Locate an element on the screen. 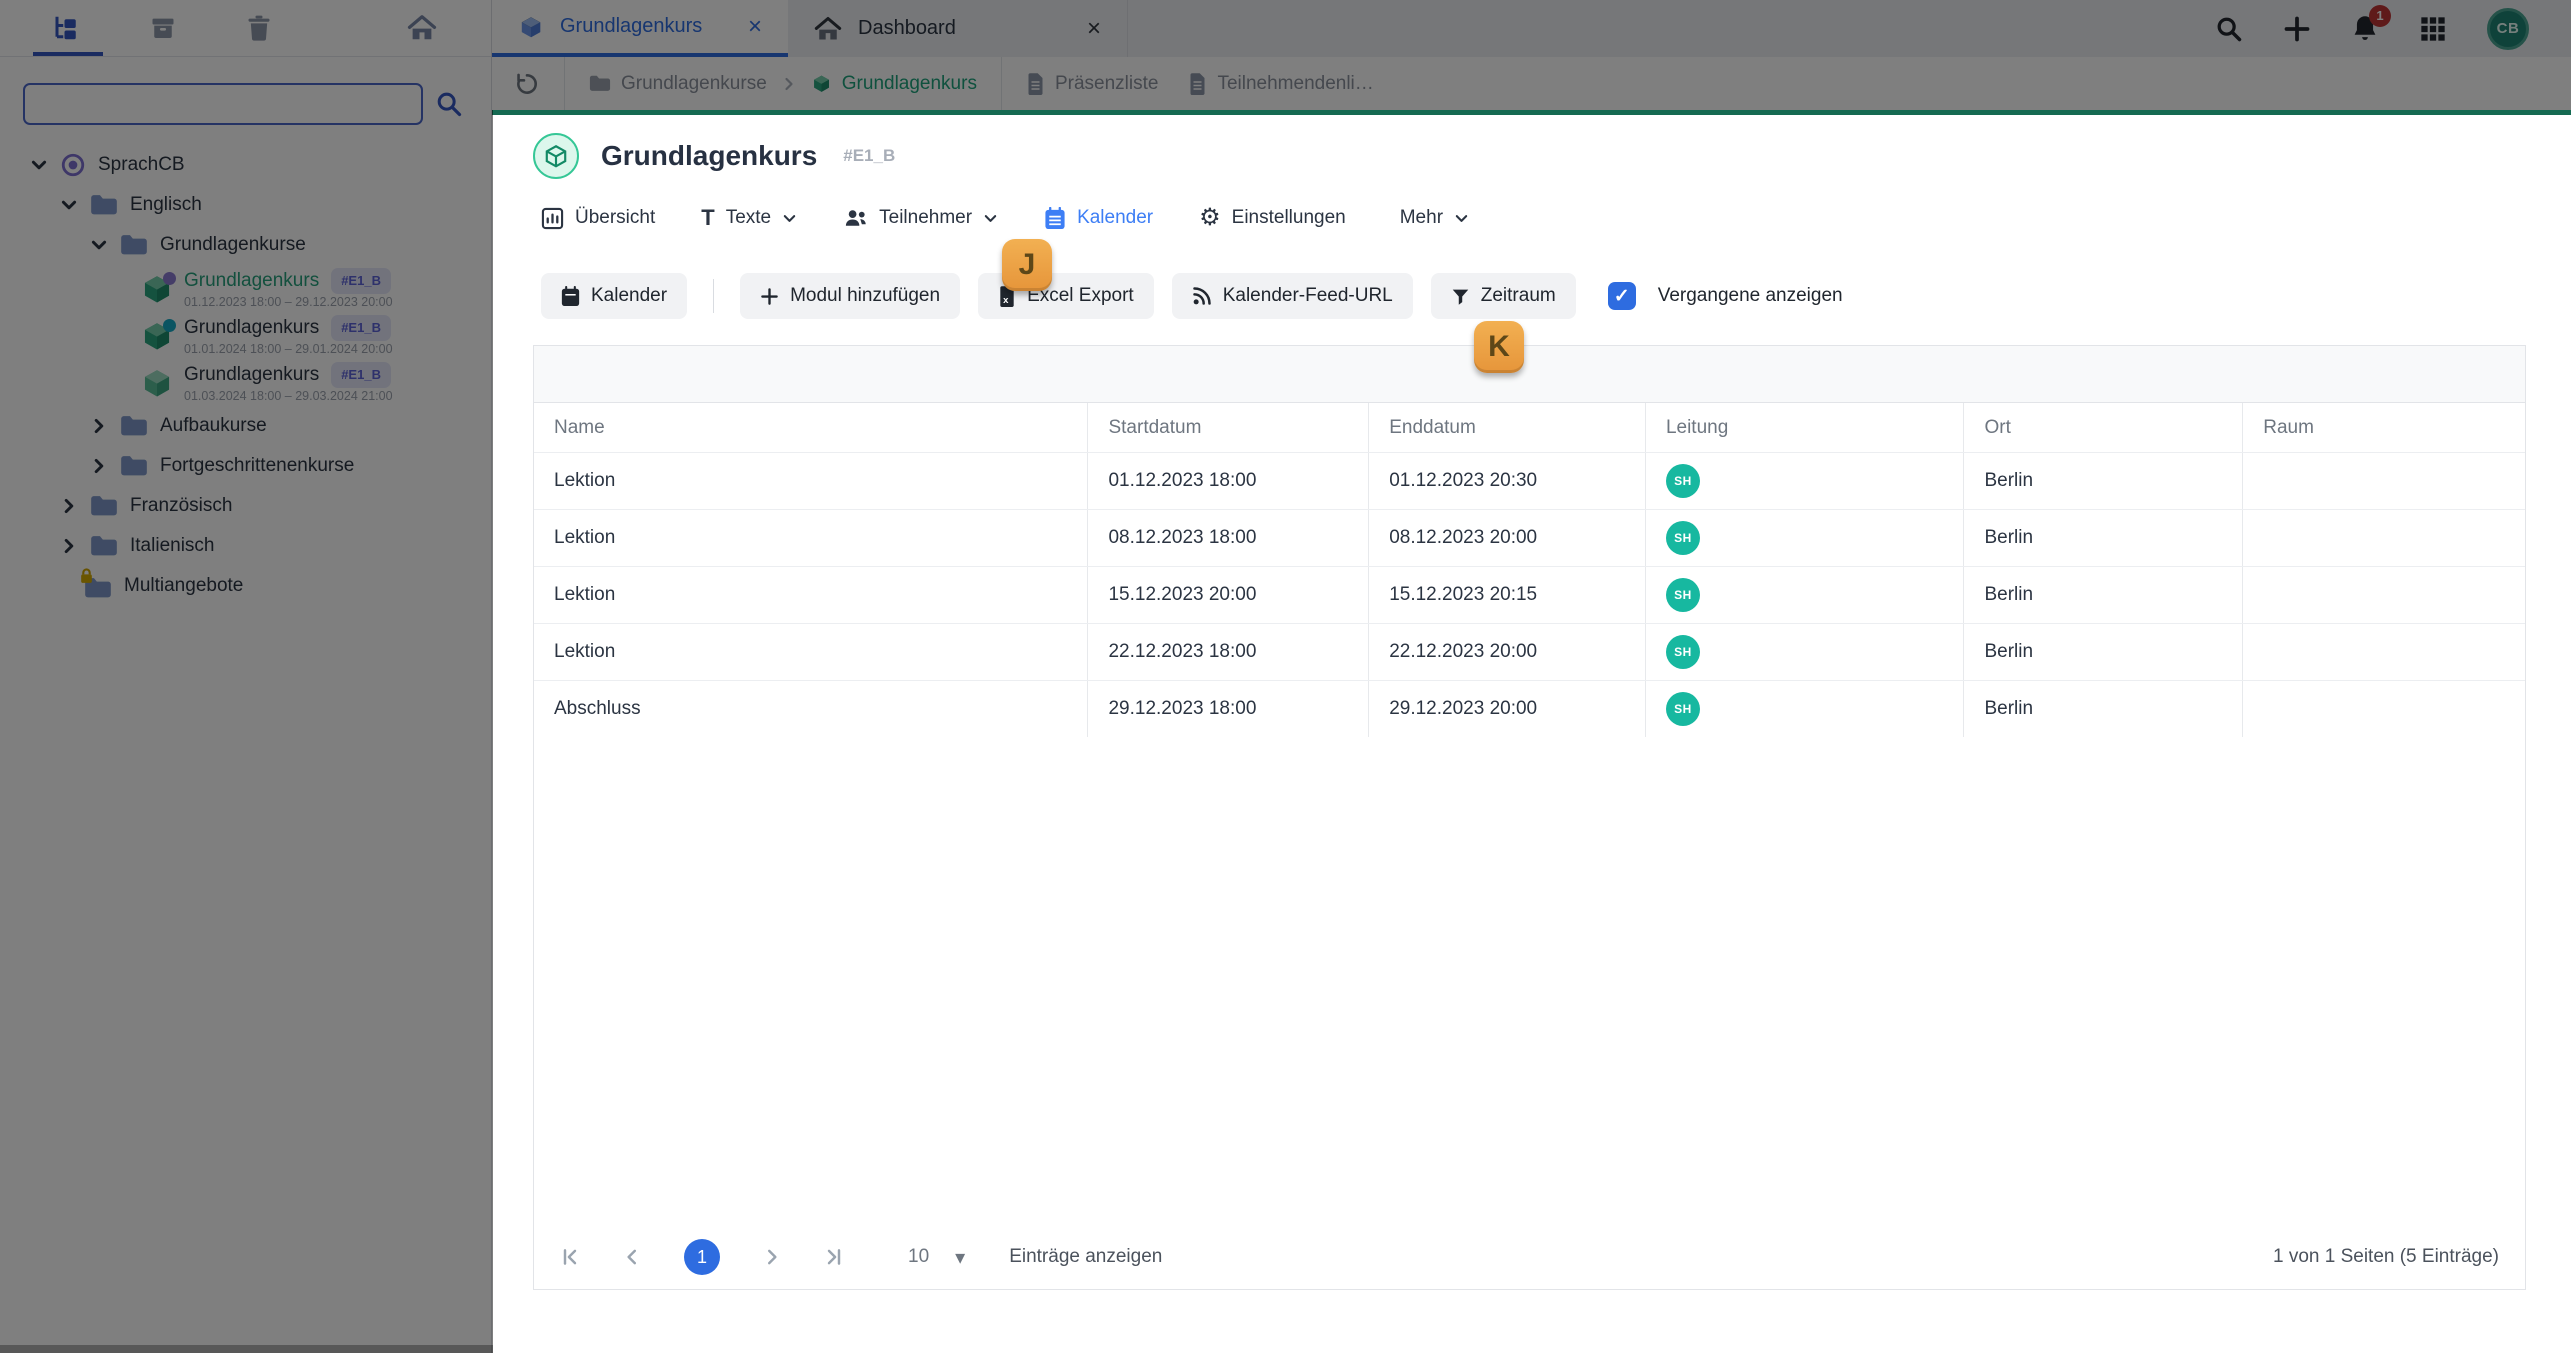  archive-icon is located at coordinates (163, 28).